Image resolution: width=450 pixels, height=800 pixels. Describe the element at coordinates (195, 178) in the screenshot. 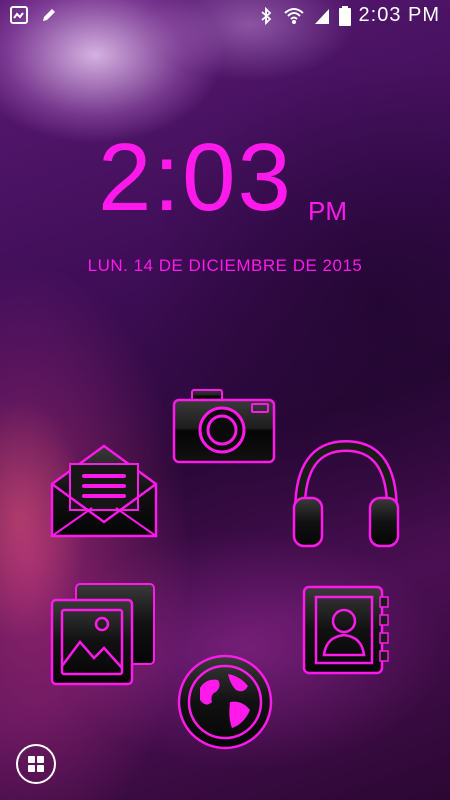

I see `clock-time: 2:03` at that location.